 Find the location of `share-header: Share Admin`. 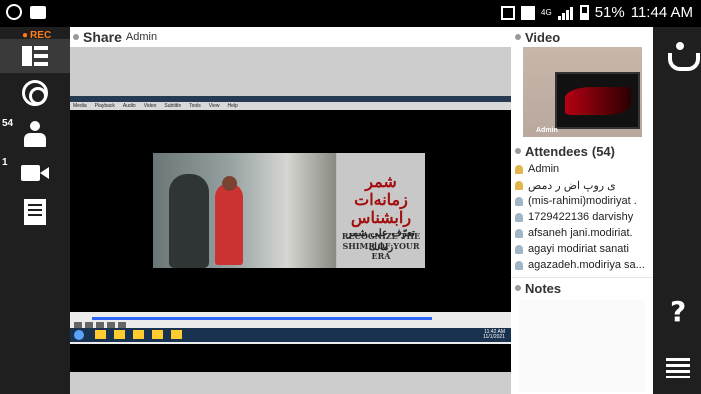

share-header: Share Admin is located at coordinates (290, 37).